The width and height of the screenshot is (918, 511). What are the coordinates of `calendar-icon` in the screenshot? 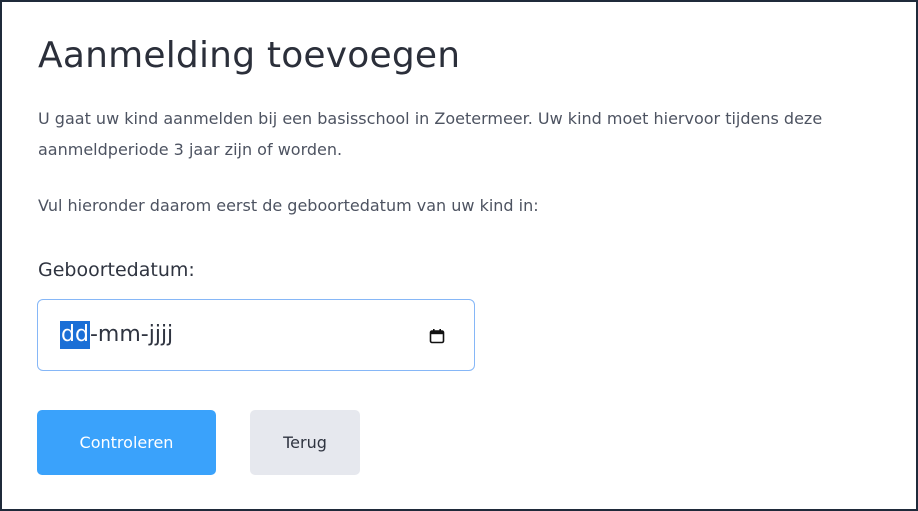 It's located at (437, 336).